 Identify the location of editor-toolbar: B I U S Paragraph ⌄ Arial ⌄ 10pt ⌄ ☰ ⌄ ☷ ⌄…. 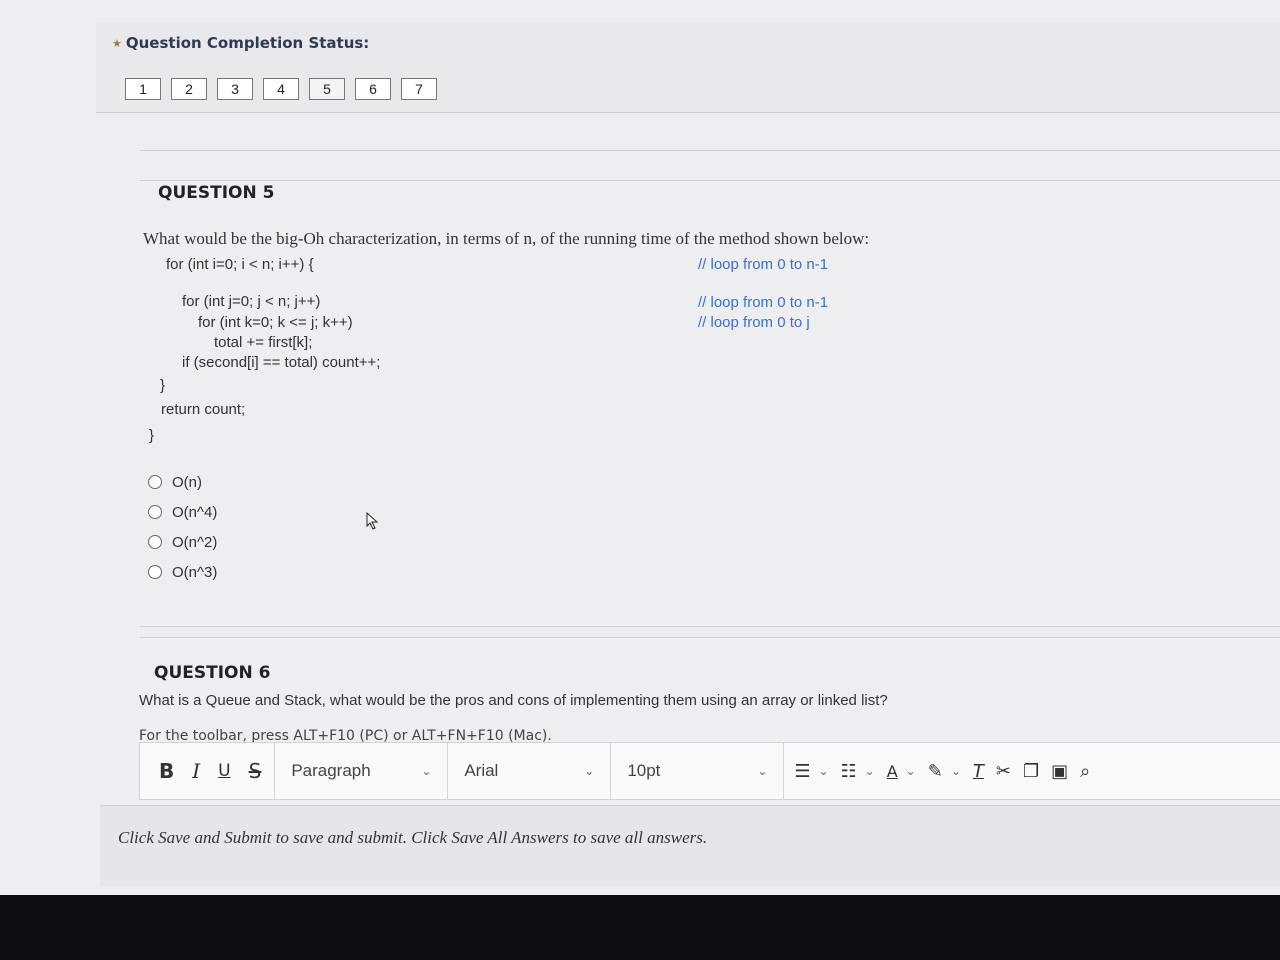
(709, 771).